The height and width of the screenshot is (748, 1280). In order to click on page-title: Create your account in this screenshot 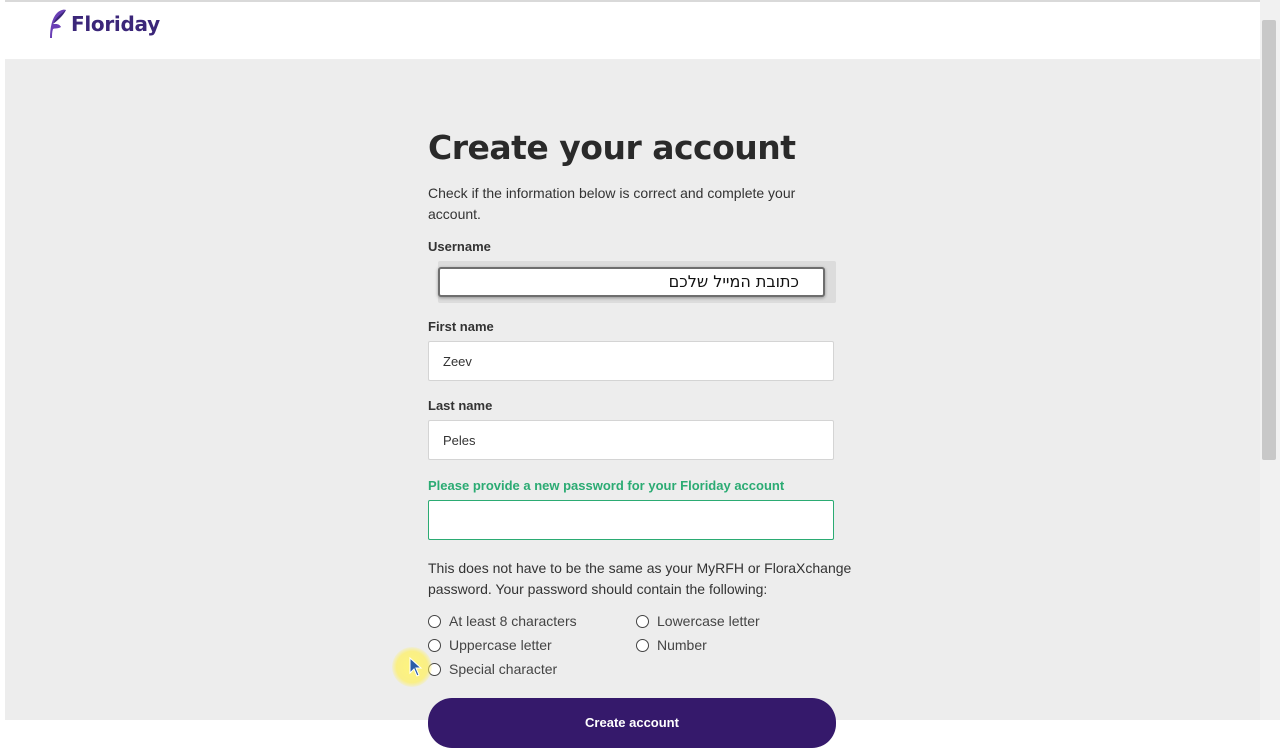, I will do `click(612, 147)`.